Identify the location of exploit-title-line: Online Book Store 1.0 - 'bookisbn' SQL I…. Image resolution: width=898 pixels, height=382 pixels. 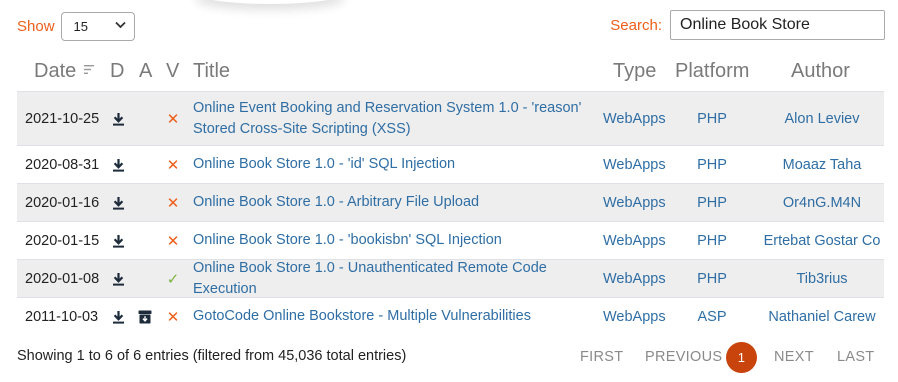
(347, 240).